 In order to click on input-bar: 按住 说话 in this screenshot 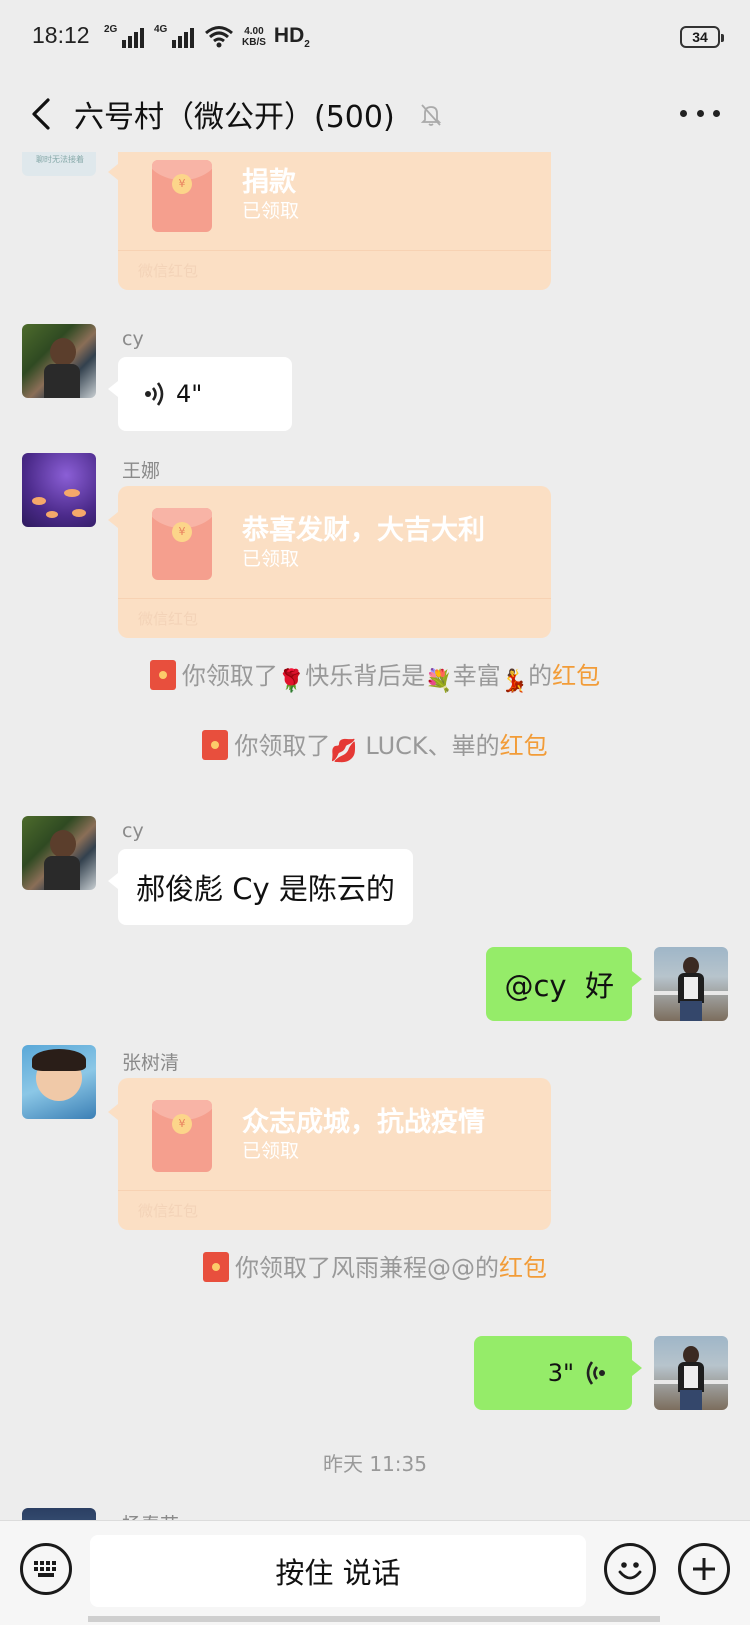, I will do `click(375, 1572)`.